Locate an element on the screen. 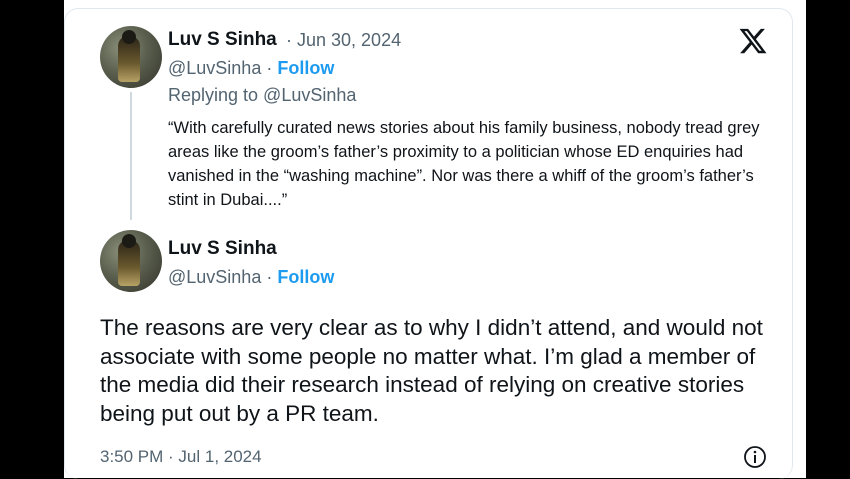 The width and height of the screenshot is (850, 479). thread-line is located at coordinates (131, 156).